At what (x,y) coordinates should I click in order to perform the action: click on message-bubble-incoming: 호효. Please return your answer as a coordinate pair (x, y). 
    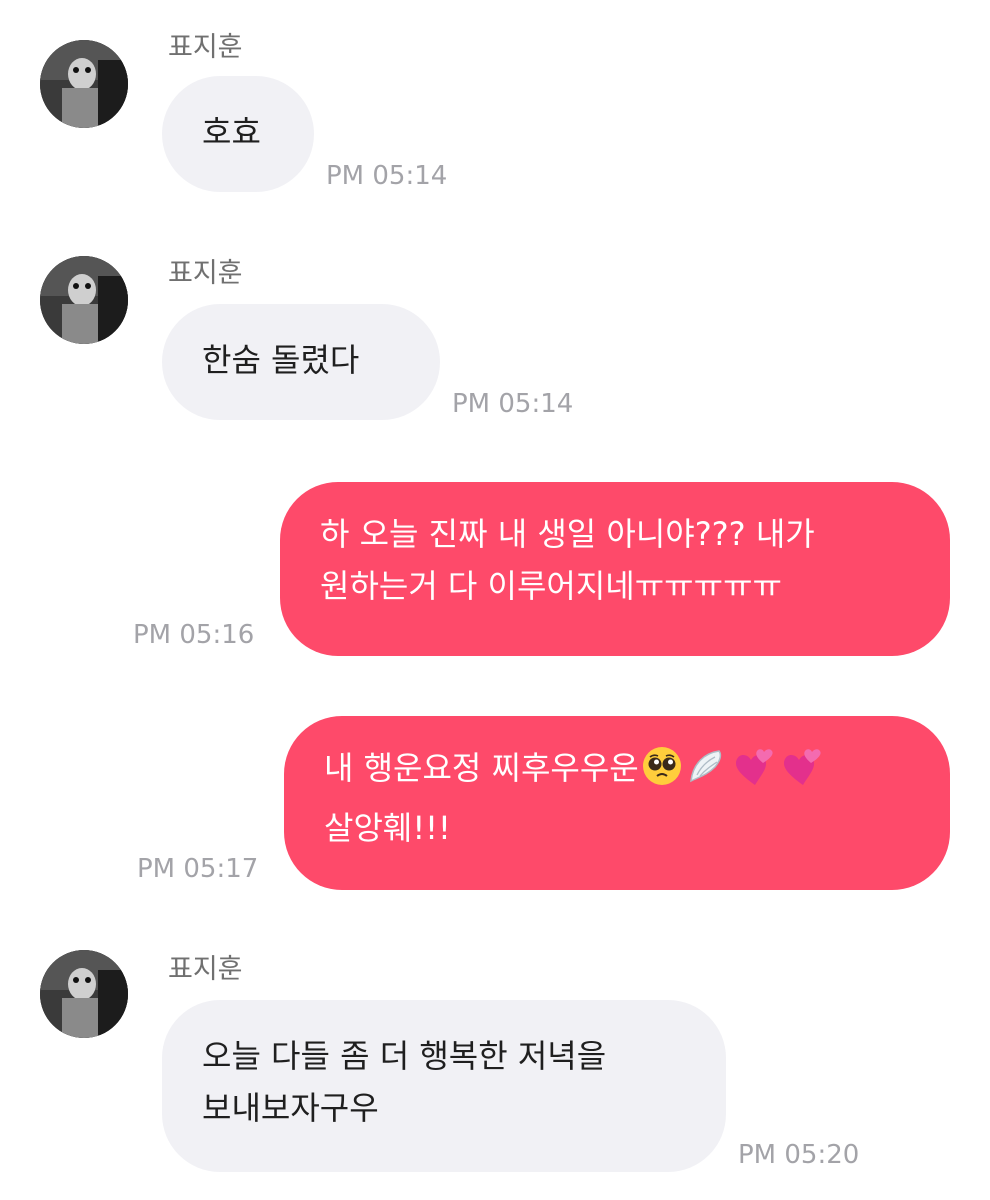
    Looking at the image, I should click on (238, 134).